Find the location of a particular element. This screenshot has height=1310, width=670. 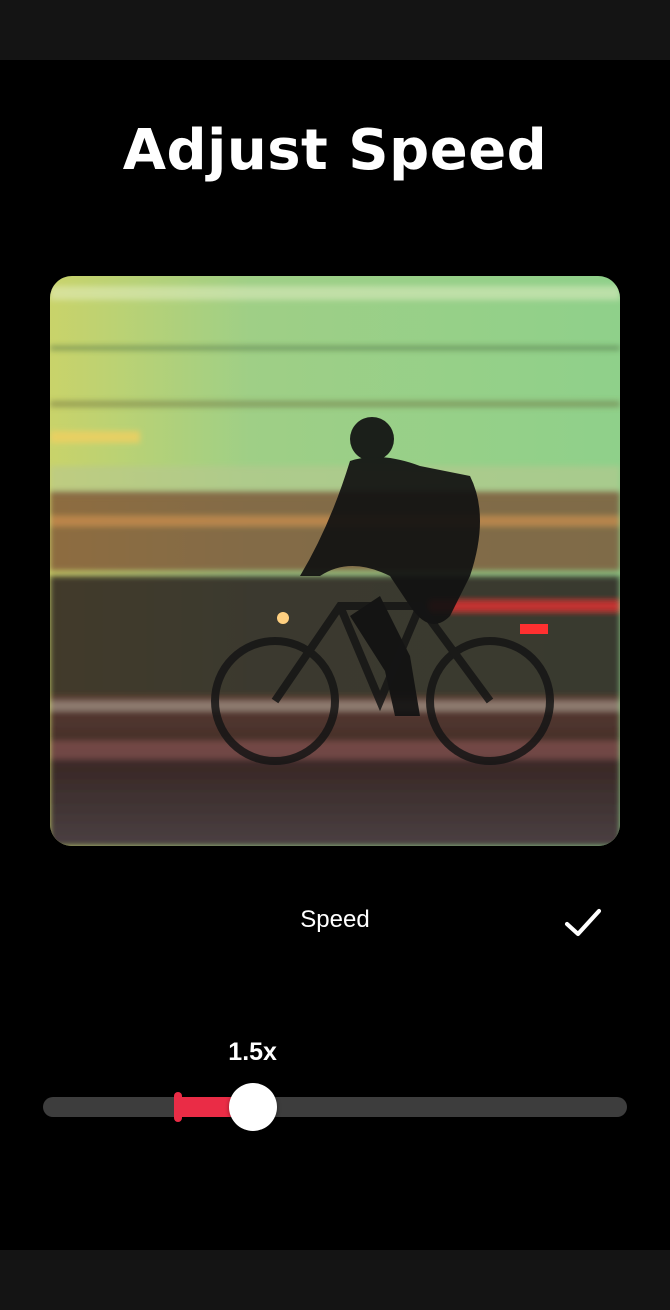

confirm-button is located at coordinates (583, 923).